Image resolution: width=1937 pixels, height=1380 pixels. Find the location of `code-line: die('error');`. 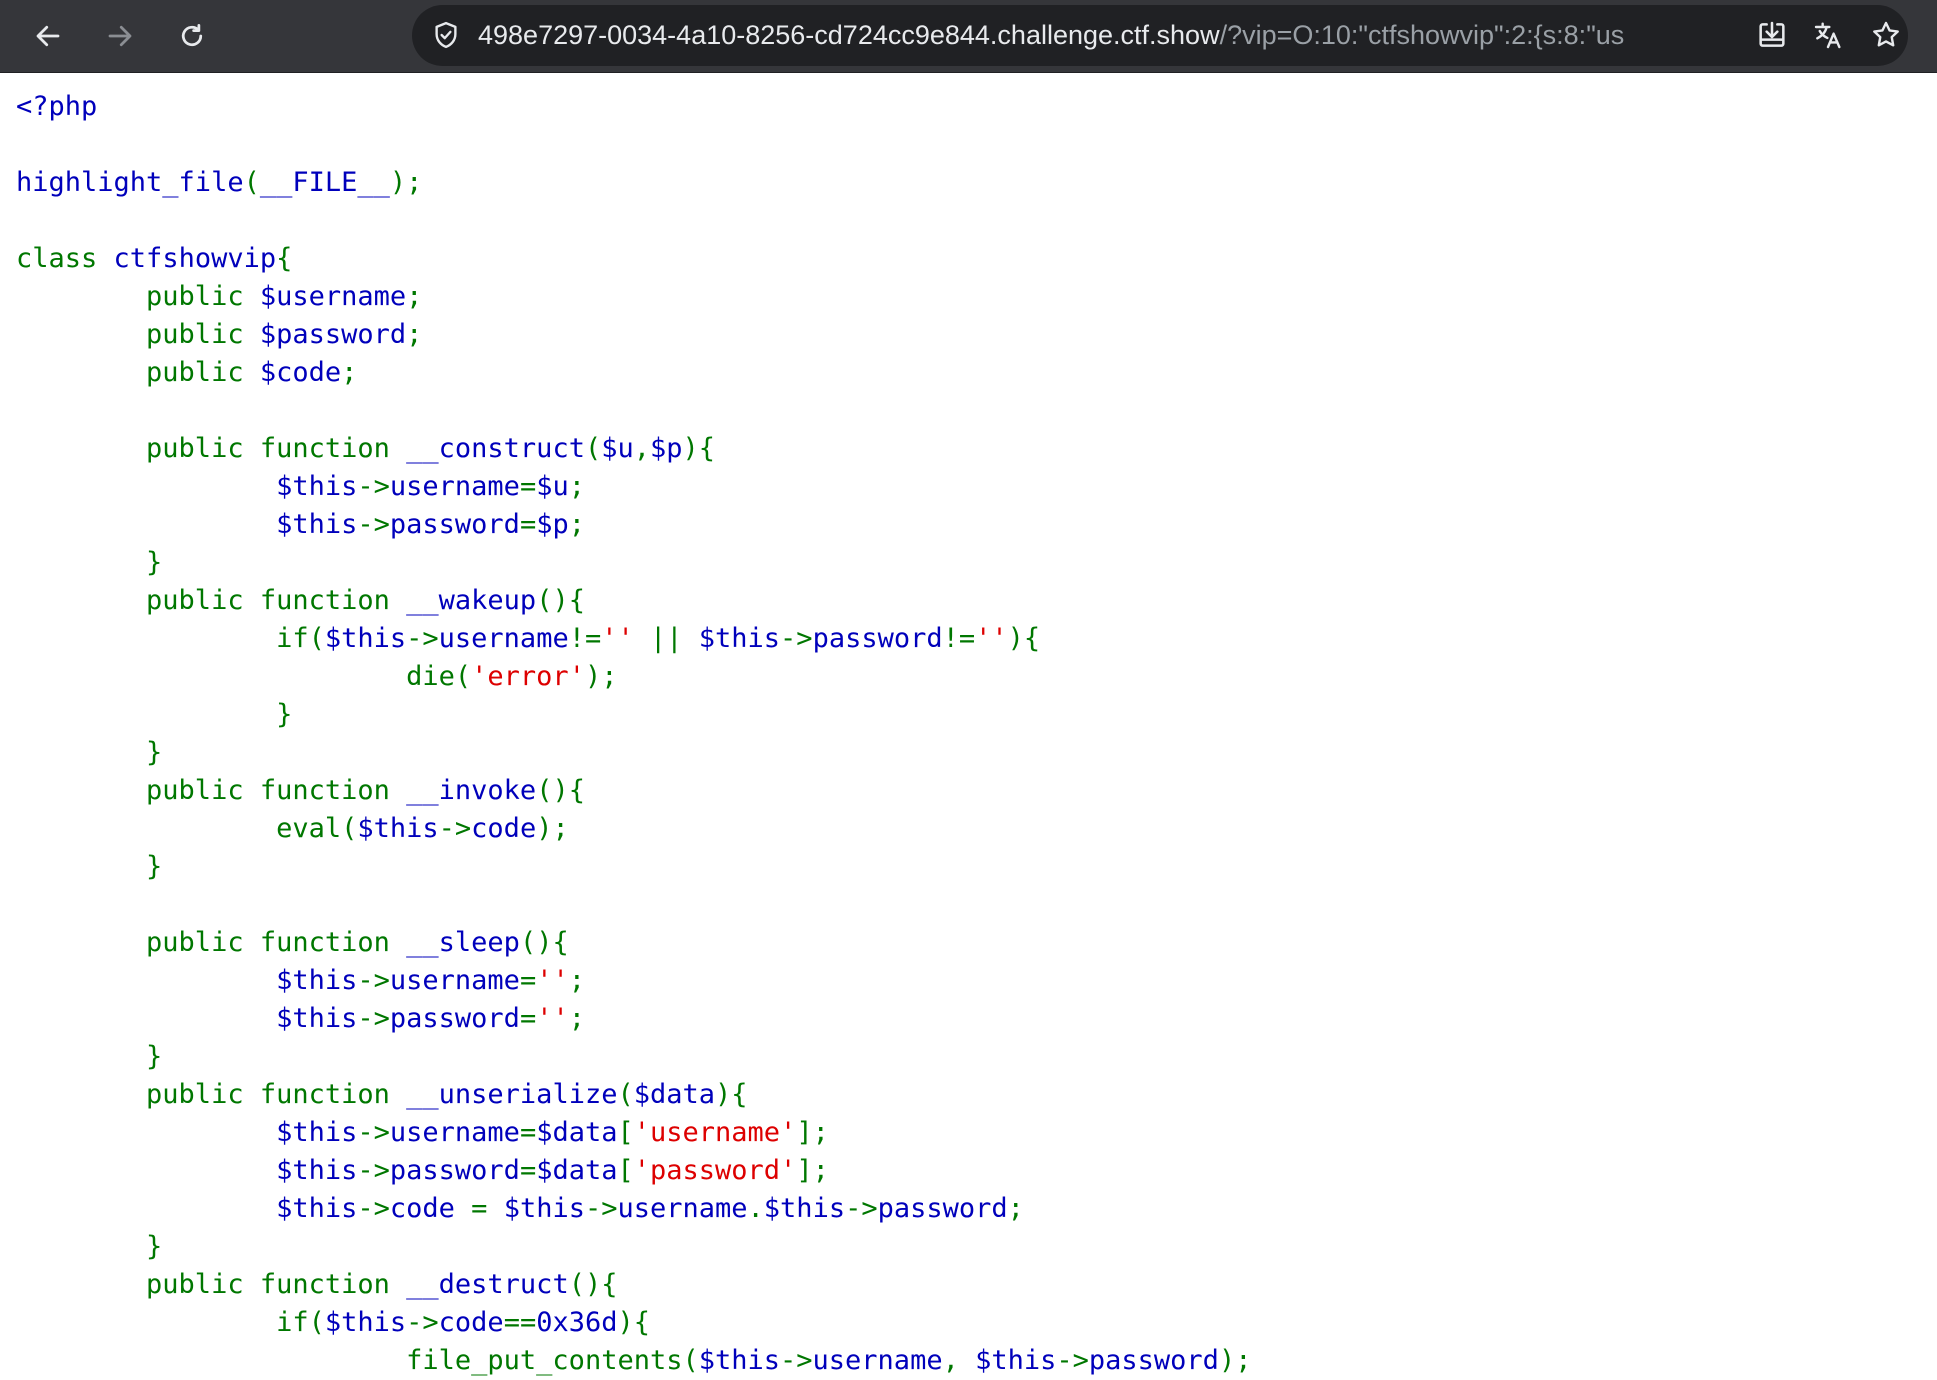

code-line: die('error'); is located at coordinates (976, 677).